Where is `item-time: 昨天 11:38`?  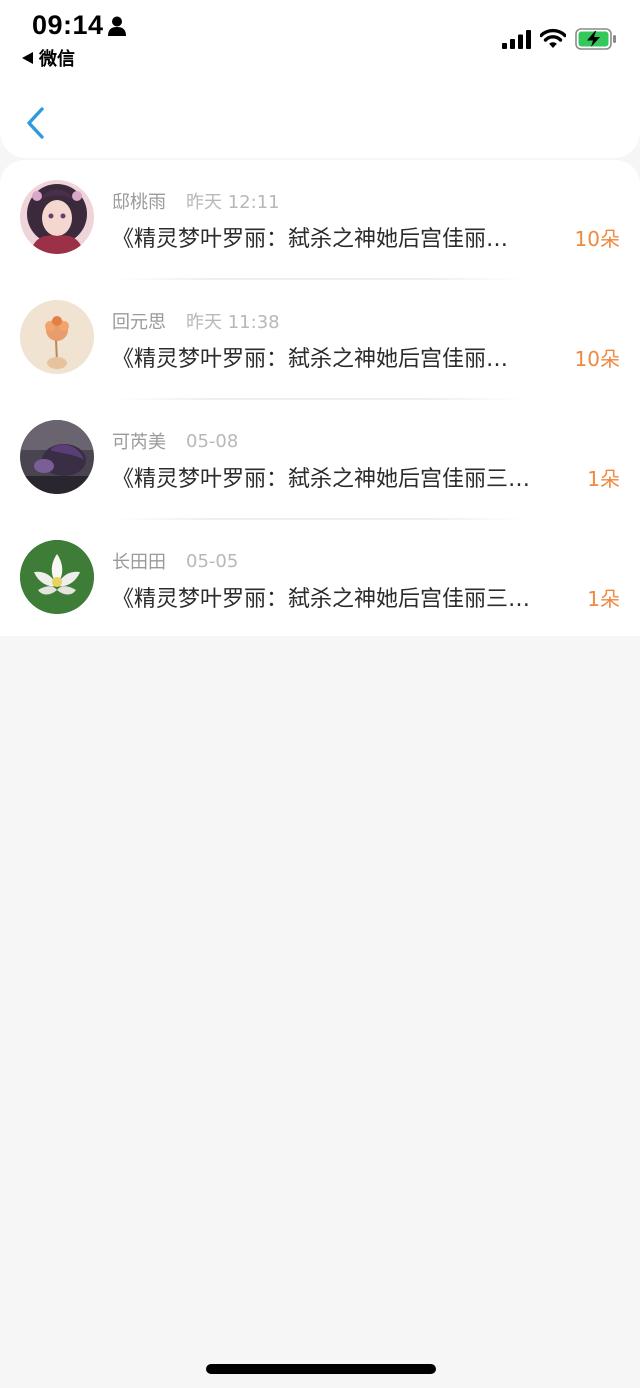 item-time: 昨天 11:38 is located at coordinates (233, 322).